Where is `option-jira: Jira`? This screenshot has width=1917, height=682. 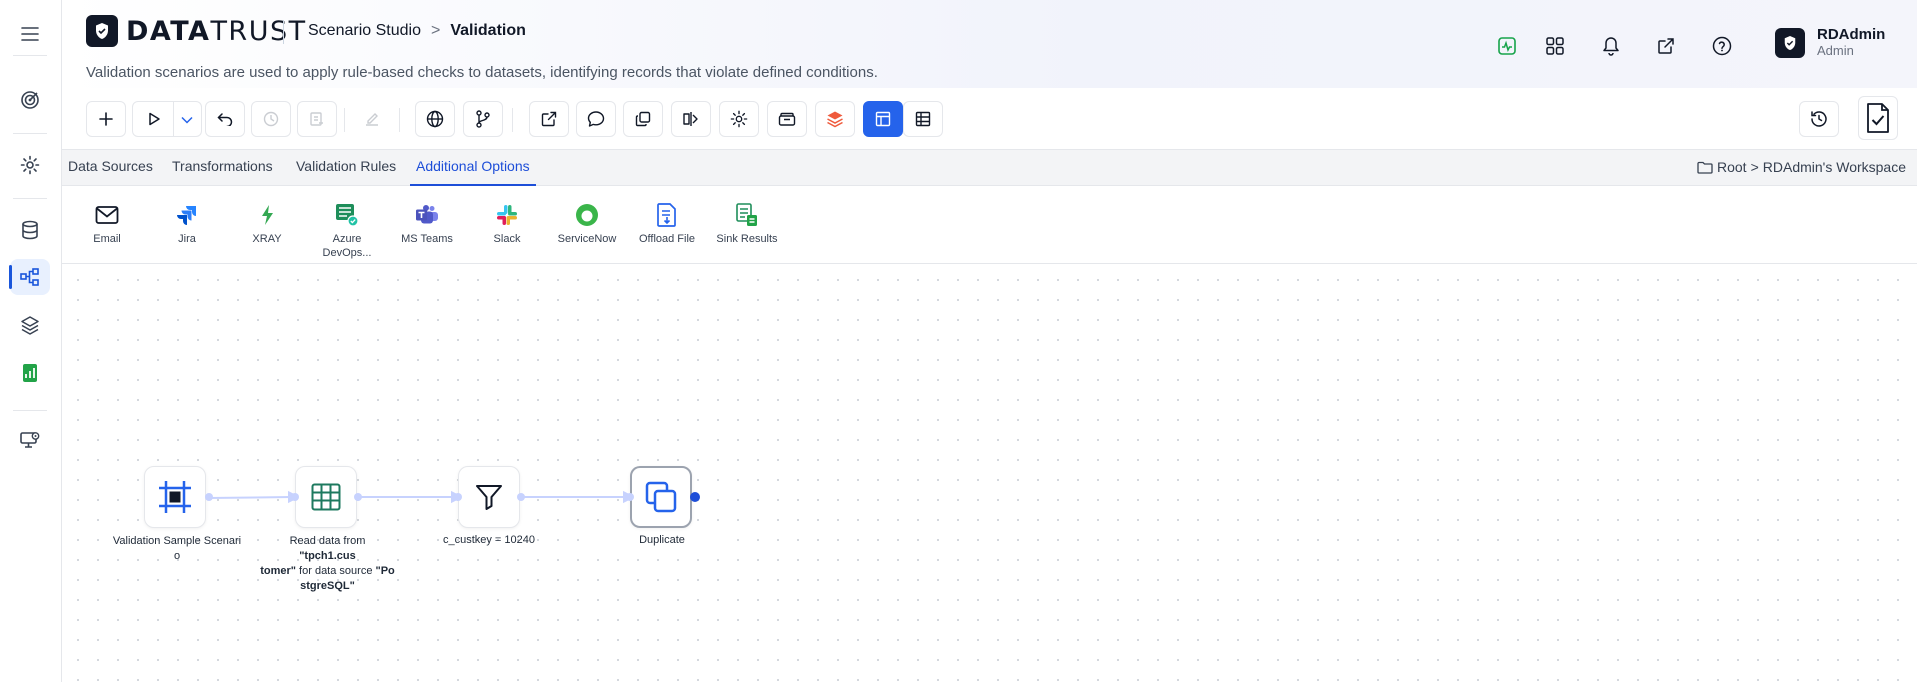
option-jira: Jira is located at coordinates (187, 224).